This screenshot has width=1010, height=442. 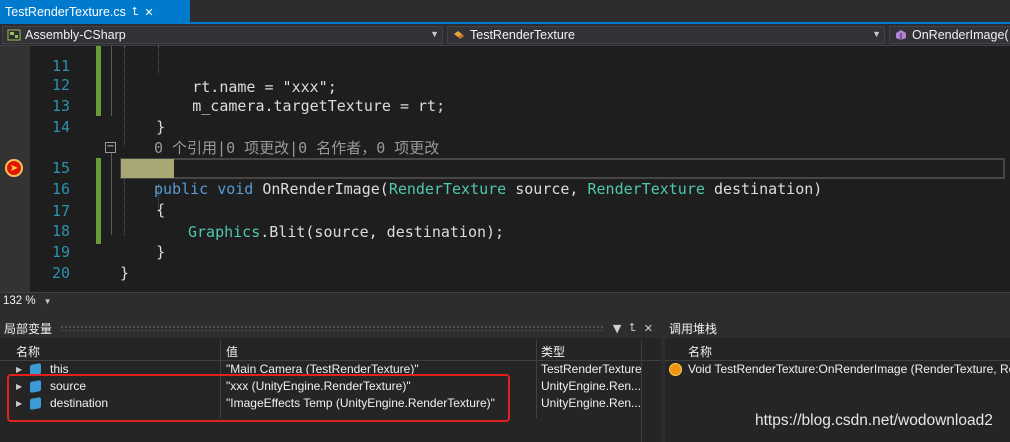 I want to click on codelens-line: 0 个引用|0 项更改|0 名作者，0 项更改, so click(x=505, y=137).